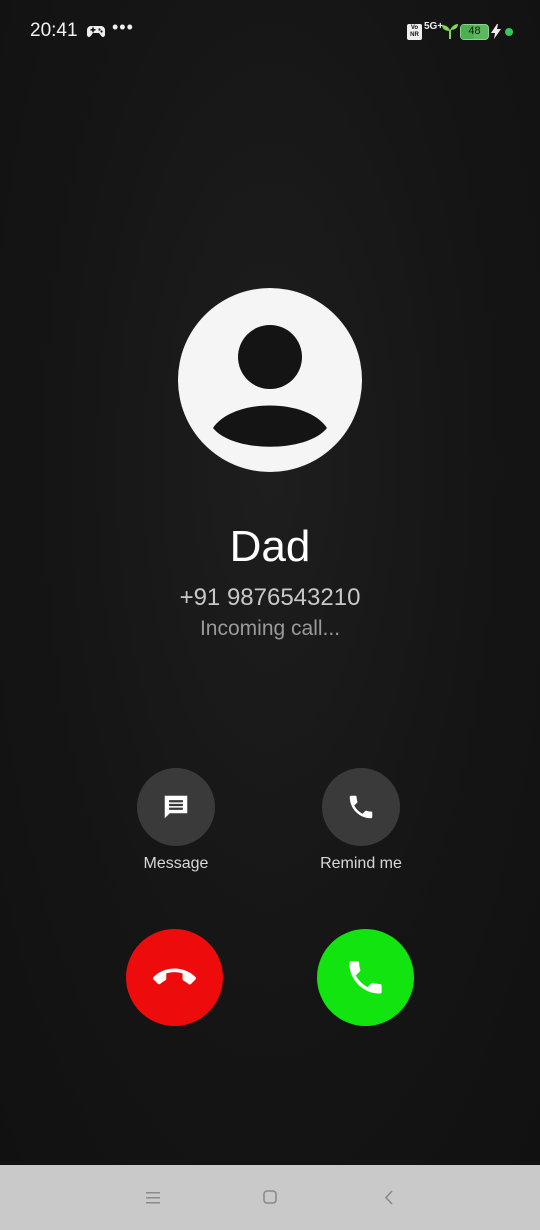 This screenshot has width=540, height=1230. I want to click on battery-level-text: 48, so click(474, 31).